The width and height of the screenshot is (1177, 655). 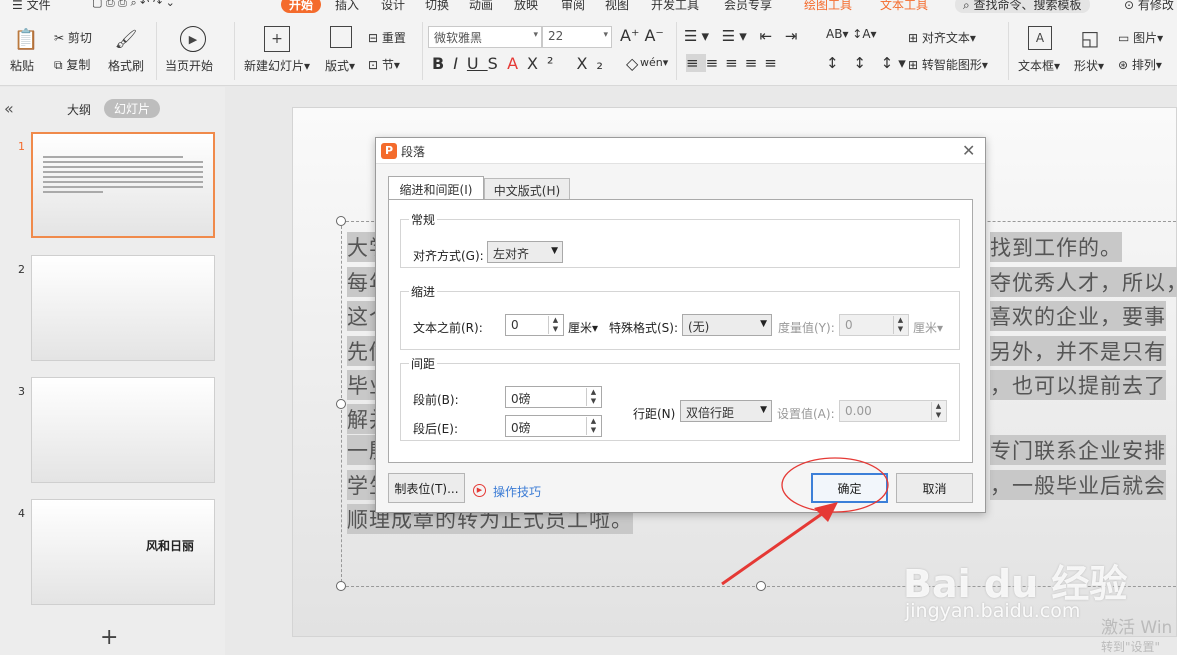 What do you see at coordinates (774, 547) in the screenshot?
I see `pointer-arrow-line` at bounding box center [774, 547].